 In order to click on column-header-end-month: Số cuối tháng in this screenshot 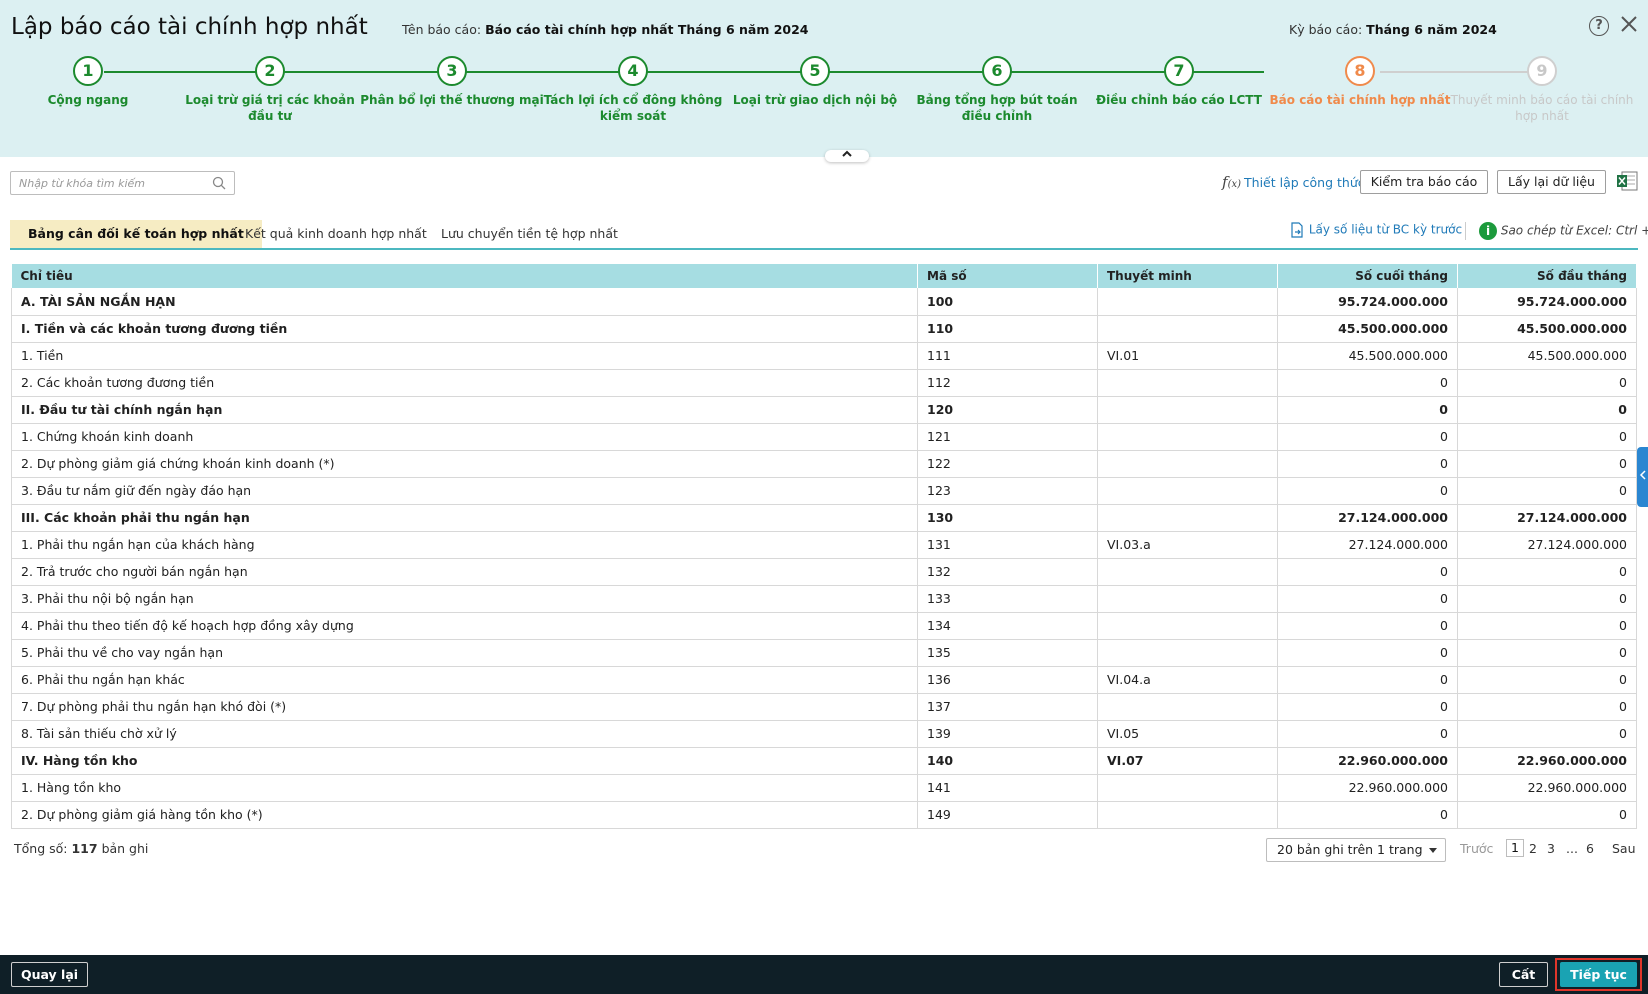, I will do `click(1367, 276)`.